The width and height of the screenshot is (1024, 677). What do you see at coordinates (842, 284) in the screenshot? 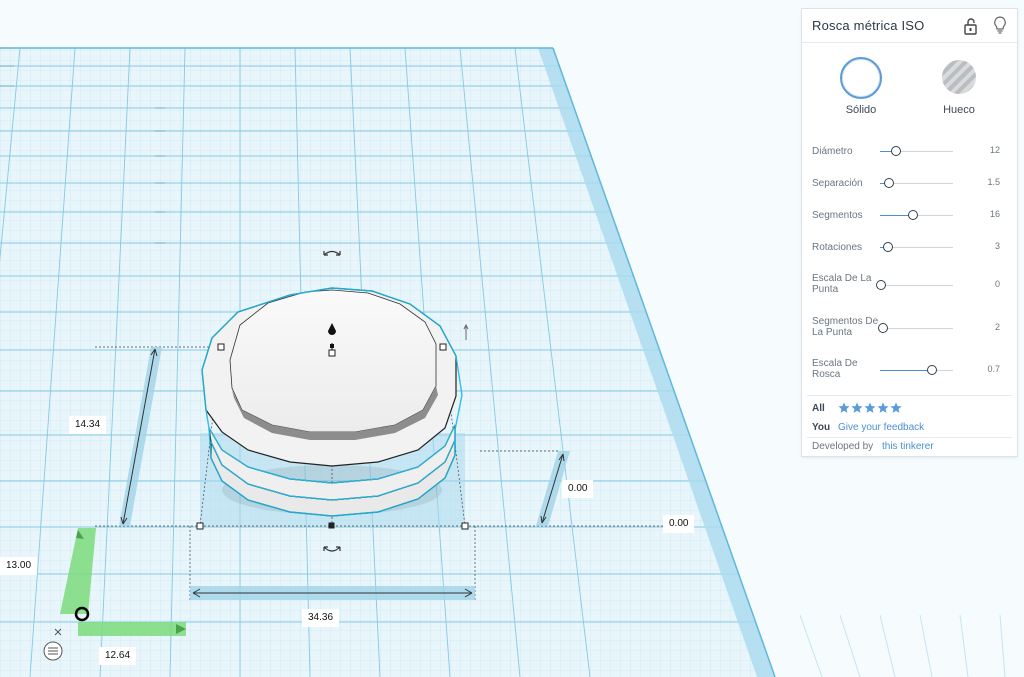
I see `property-label: Escala De La Punta` at bounding box center [842, 284].